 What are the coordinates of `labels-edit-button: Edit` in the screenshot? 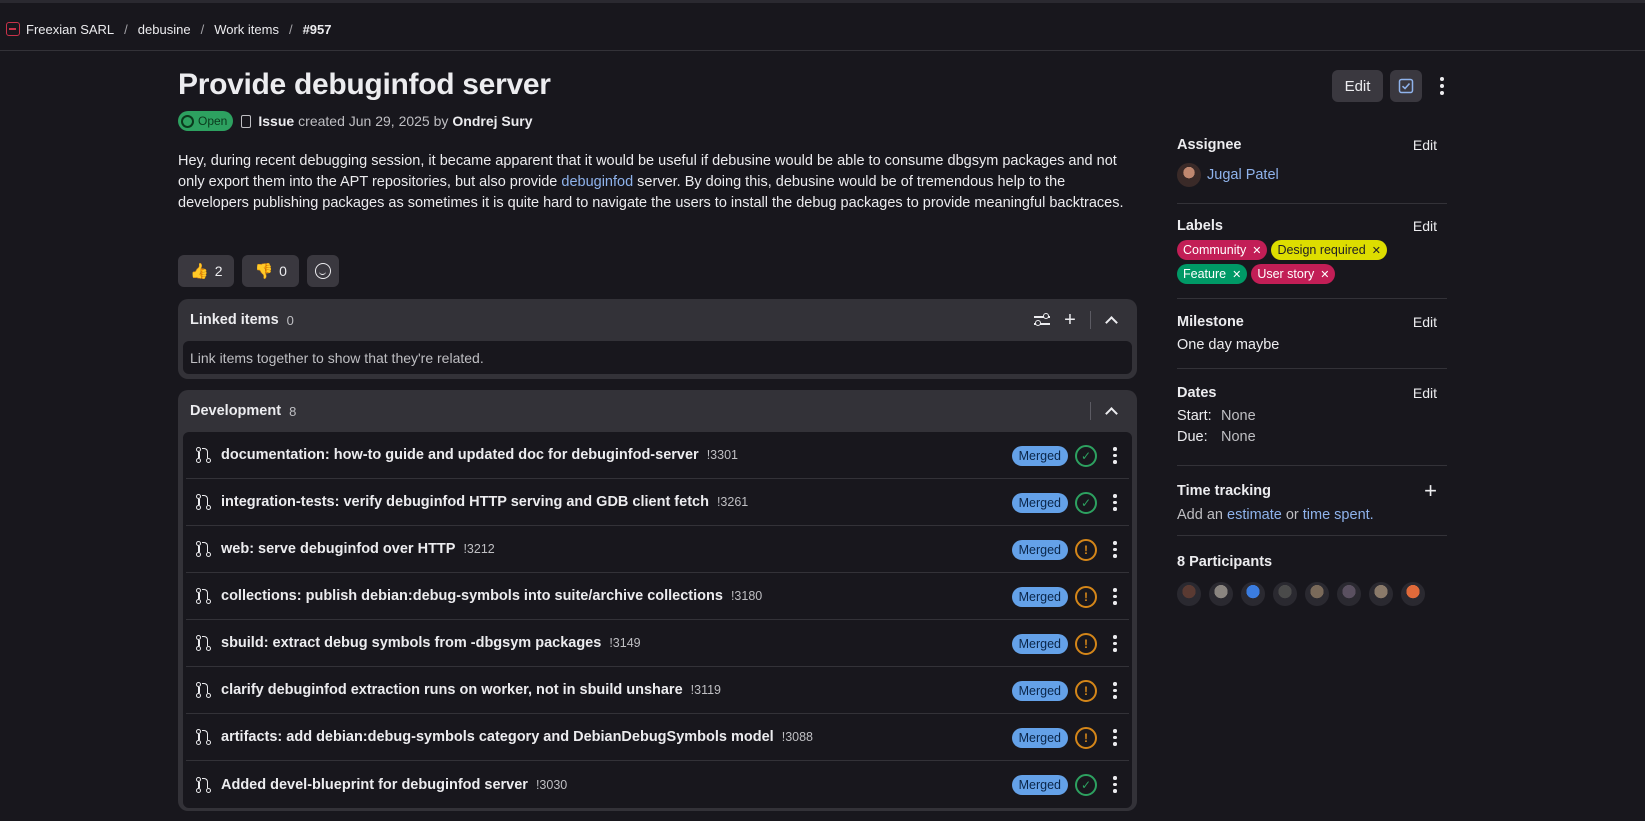 It's located at (1425, 226).